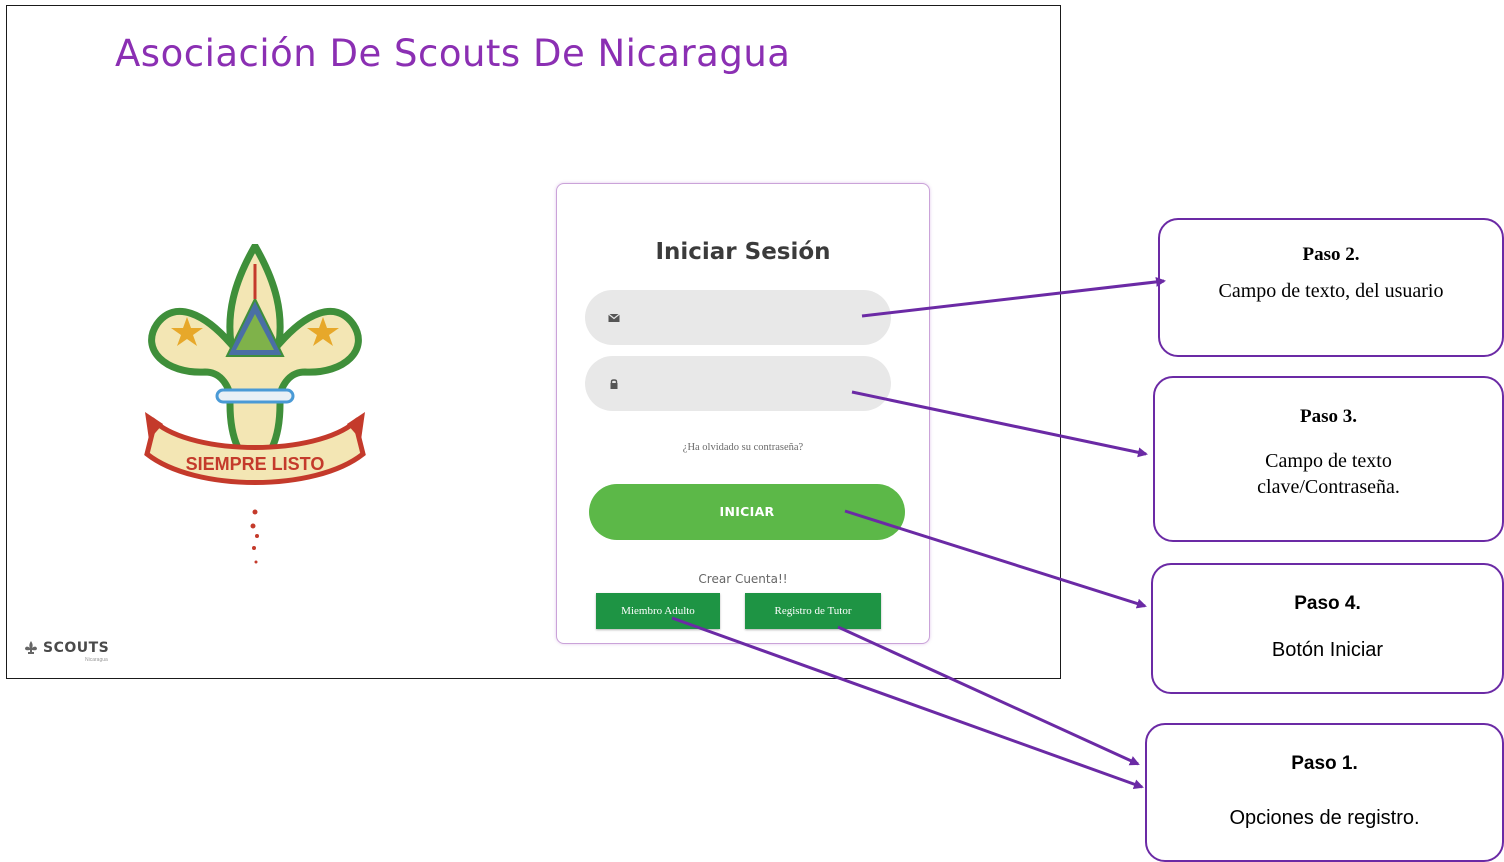 This screenshot has width=1504, height=862. I want to click on email-input, so click(756, 318).